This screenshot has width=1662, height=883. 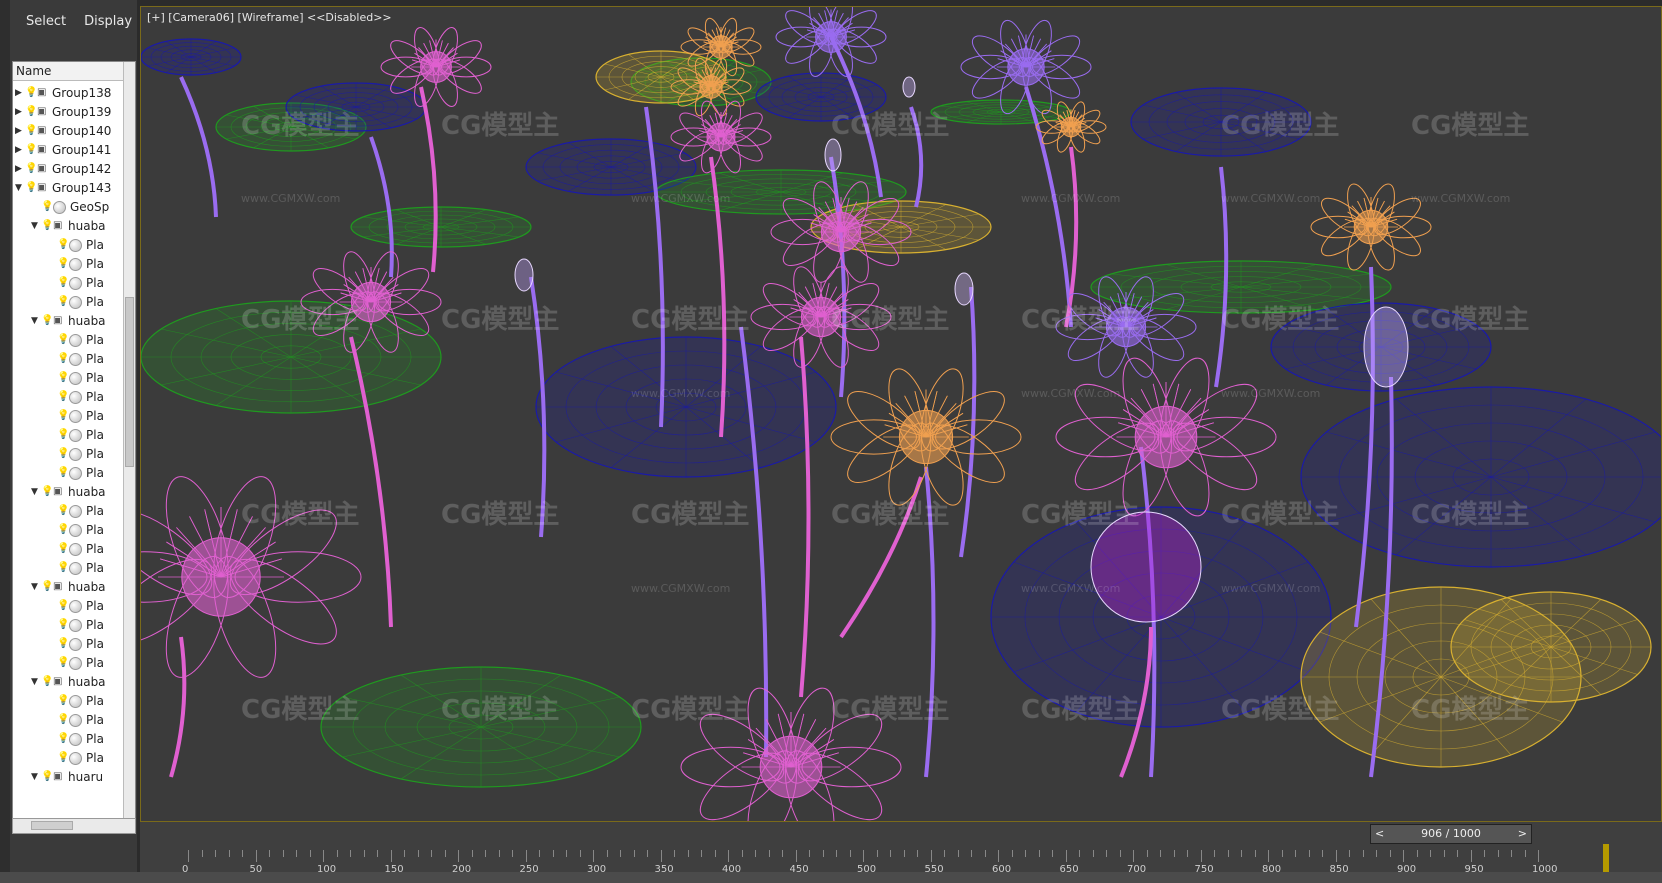 What do you see at coordinates (74, 71) in the screenshot?
I see `column-header-name: Name` at bounding box center [74, 71].